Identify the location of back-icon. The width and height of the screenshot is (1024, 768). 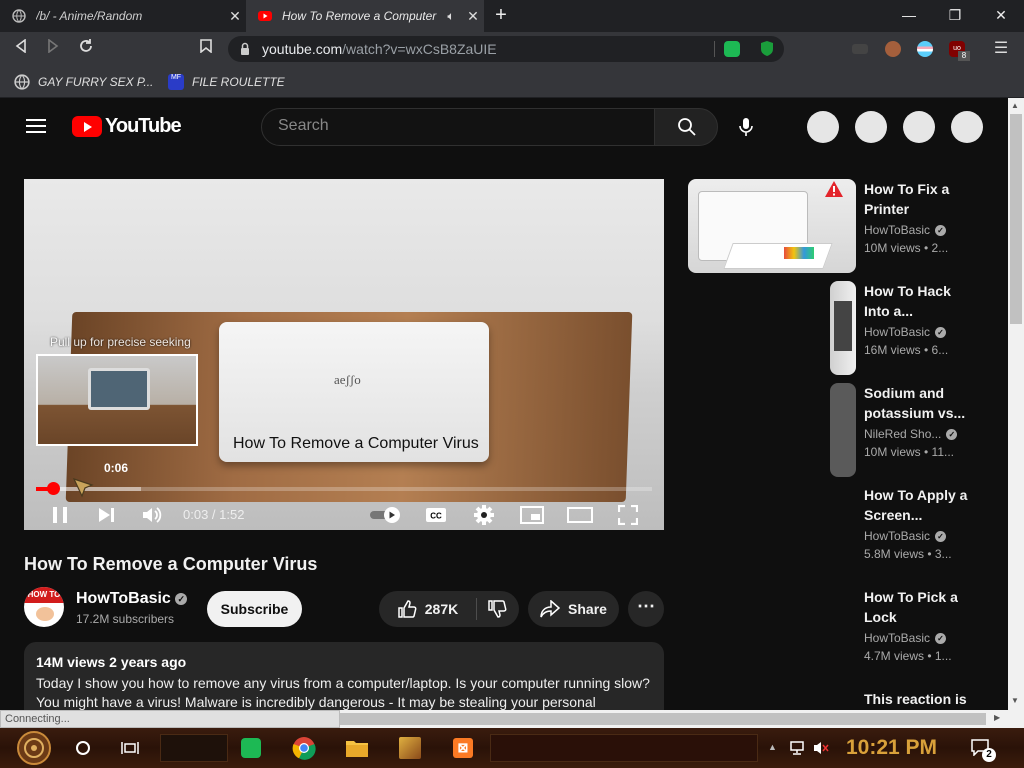
(21, 49).